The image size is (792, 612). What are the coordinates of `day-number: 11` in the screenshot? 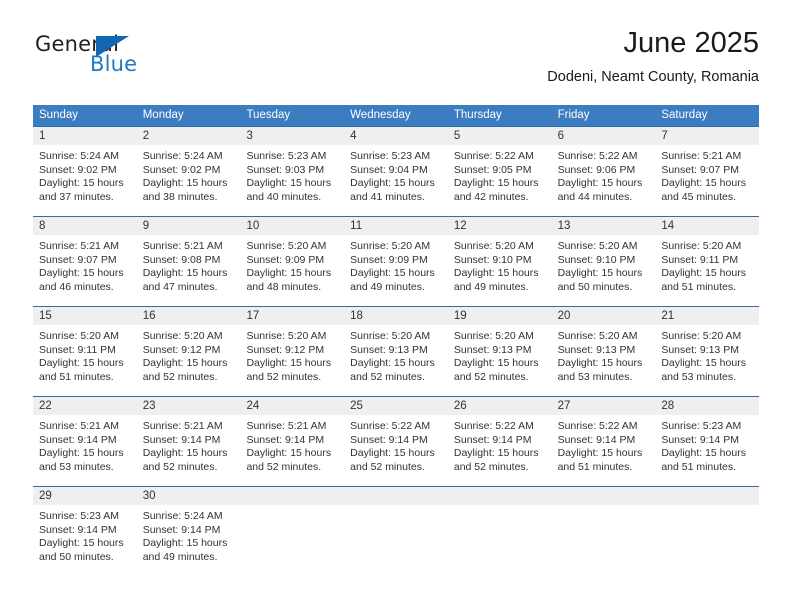 It's located at (396, 226).